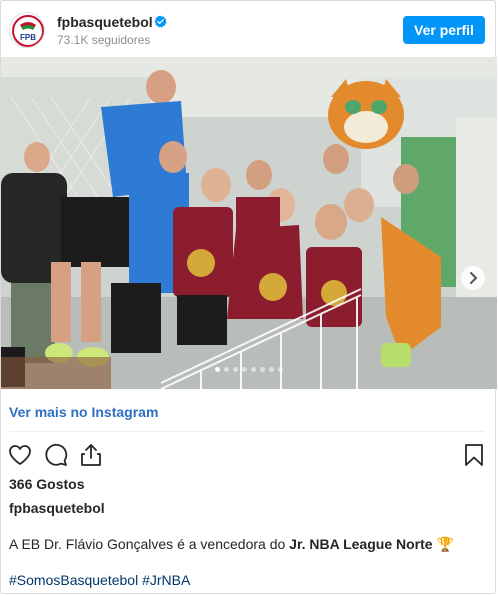 This screenshot has height=596, width=498. What do you see at coordinates (445, 544) in the screenshot?
I see `trophy-icon: 🏆` at bounding box center [445, 544].